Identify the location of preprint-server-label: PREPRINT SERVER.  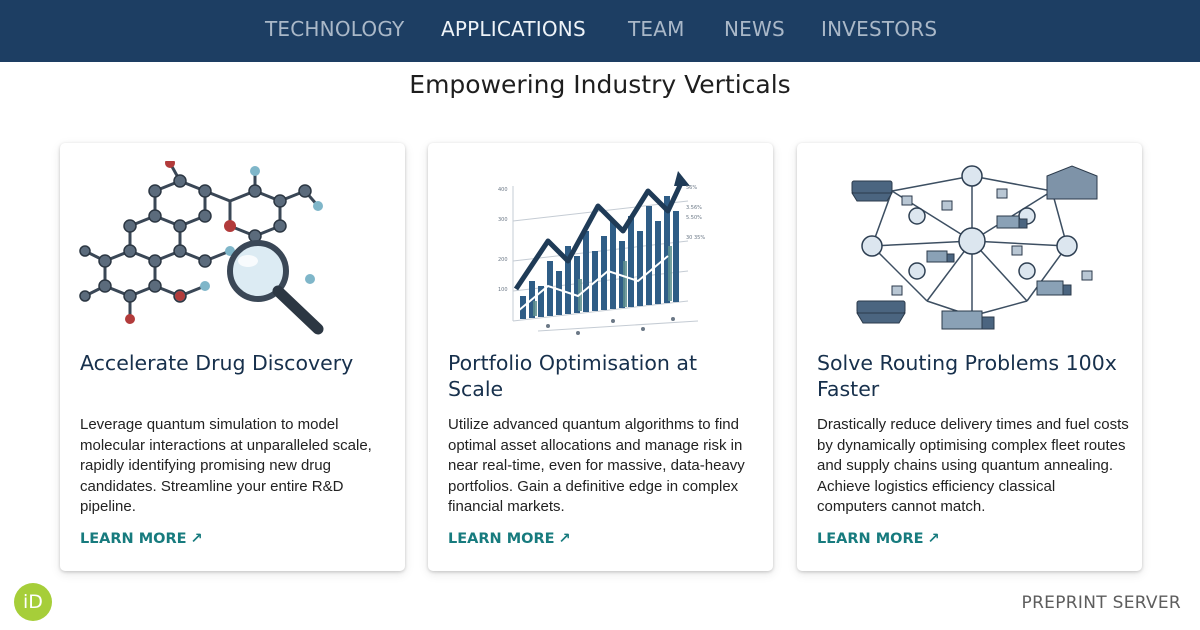
(1101, 603).